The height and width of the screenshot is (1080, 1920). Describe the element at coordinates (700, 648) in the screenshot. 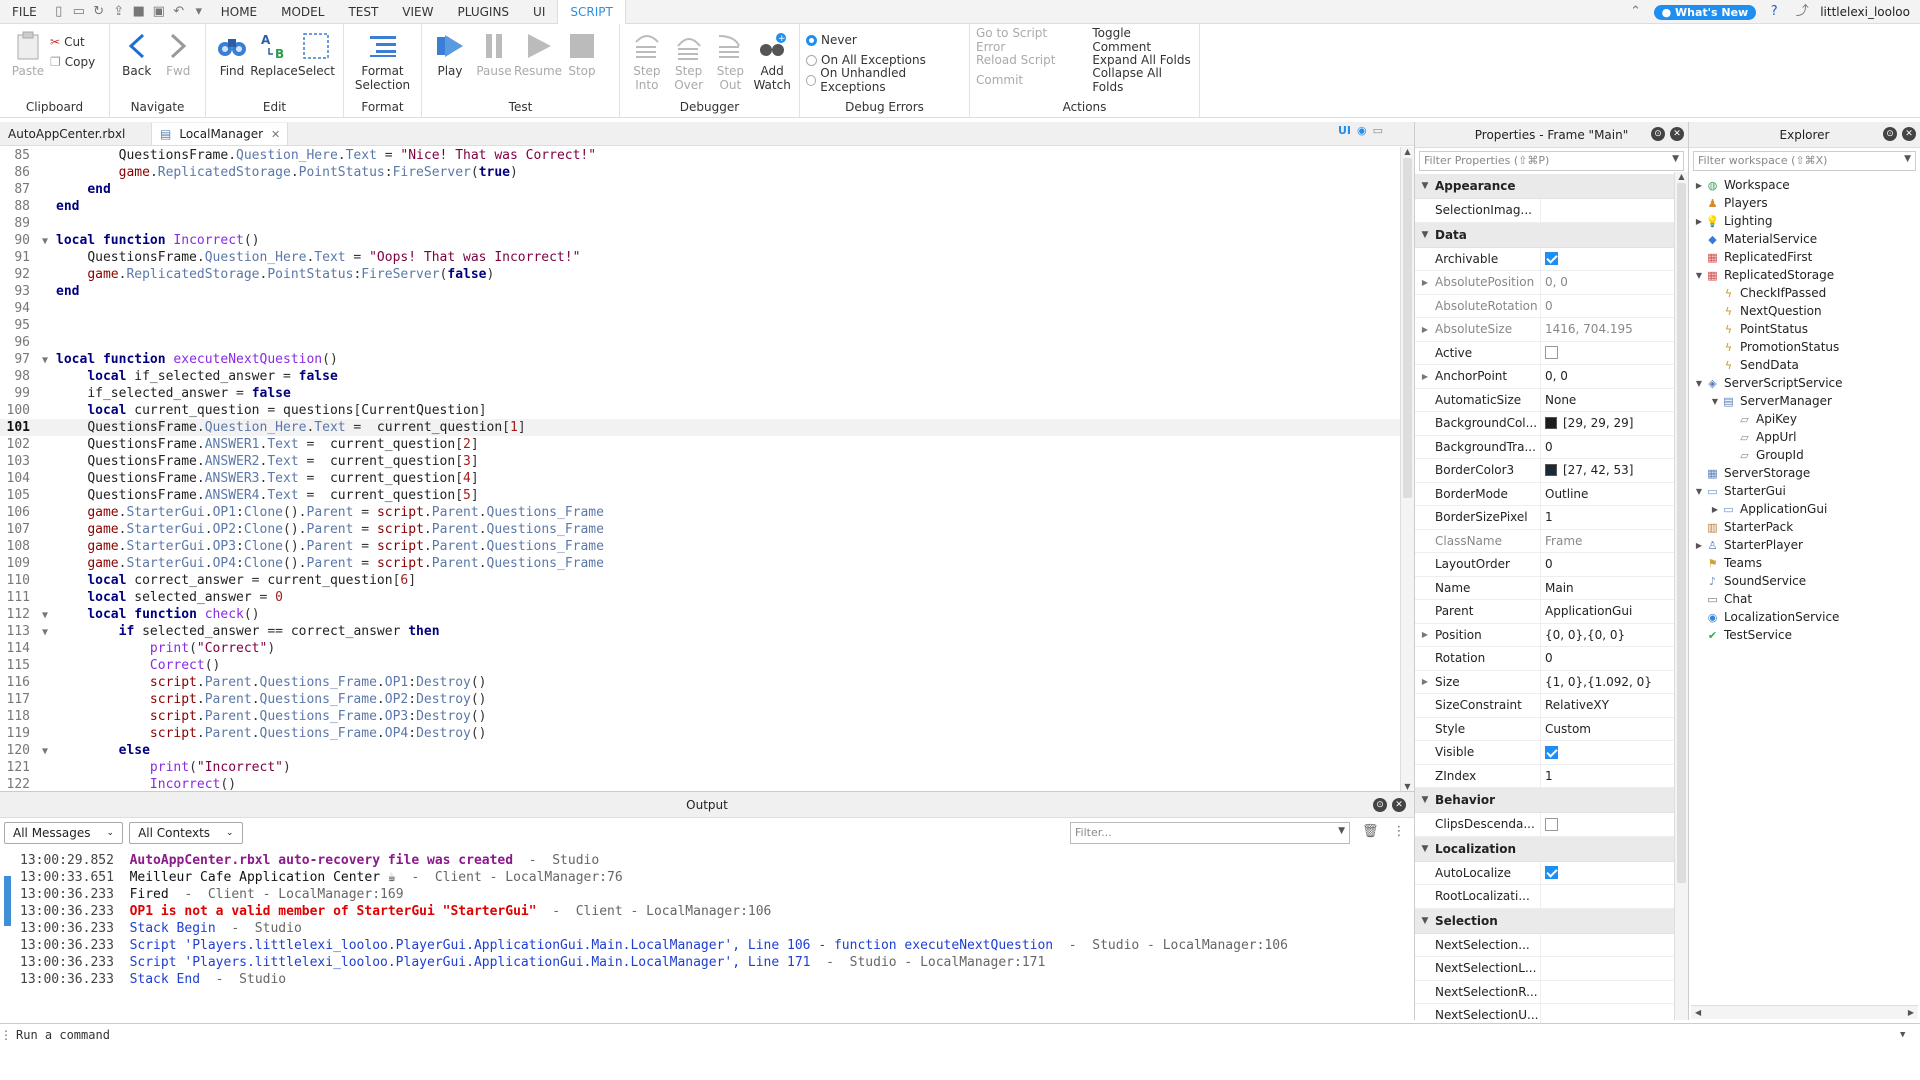

I see `code-line: 114 print("Correct")` at that location.